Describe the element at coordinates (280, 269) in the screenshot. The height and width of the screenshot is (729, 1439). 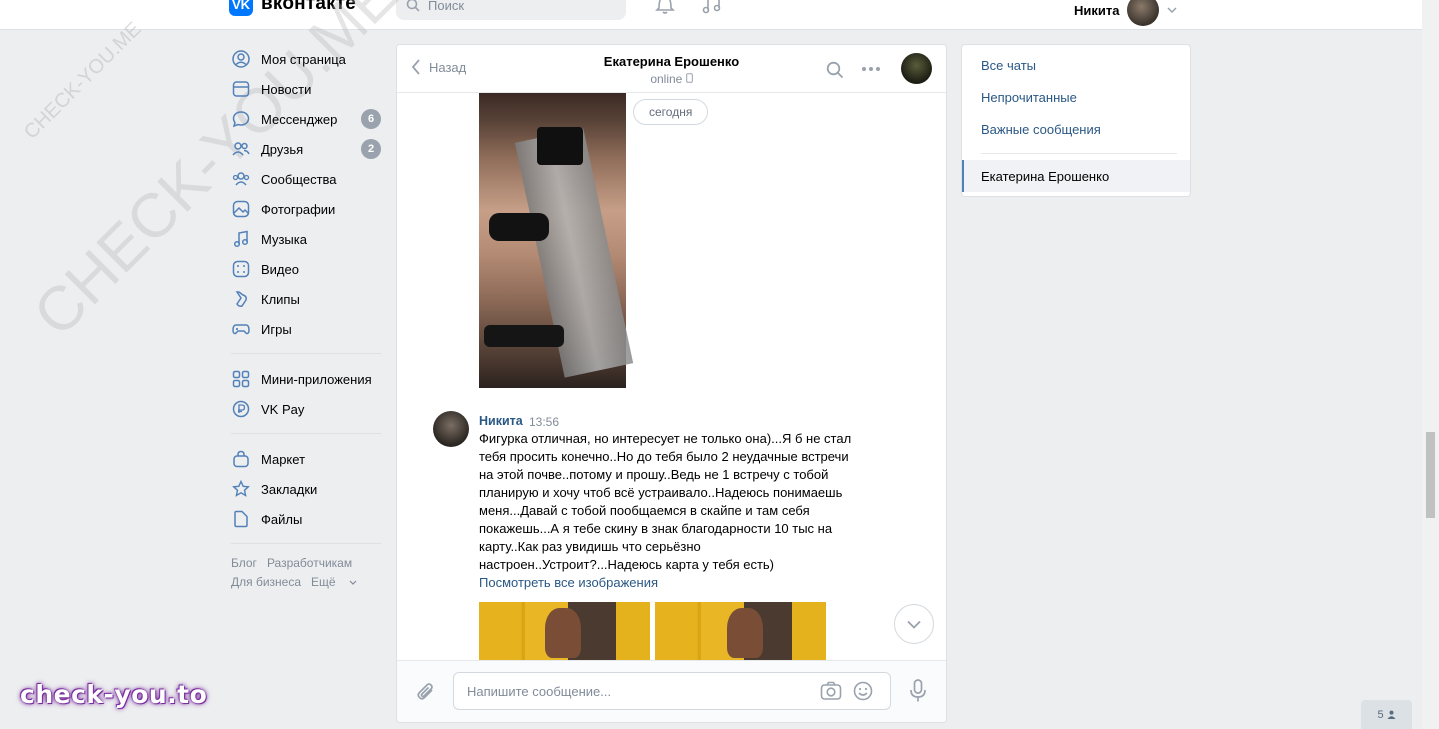
I see `nav-label: Видео` at that location.